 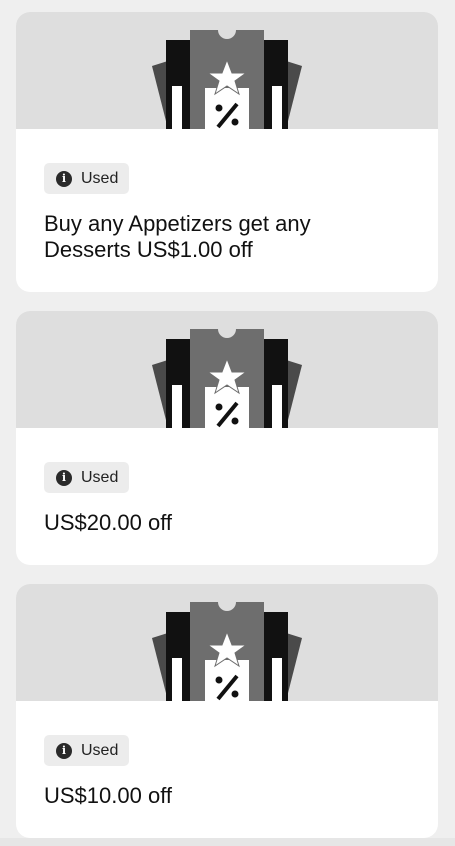 I want to click on bottom-edge, so click(x=227, y=842).